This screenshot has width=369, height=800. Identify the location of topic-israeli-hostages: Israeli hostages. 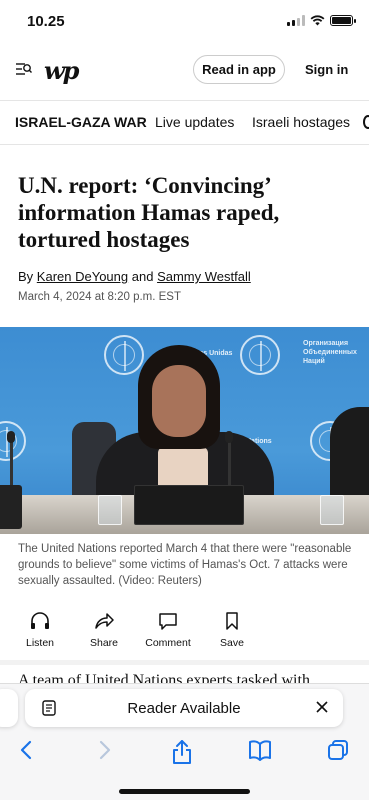
(301, 122).